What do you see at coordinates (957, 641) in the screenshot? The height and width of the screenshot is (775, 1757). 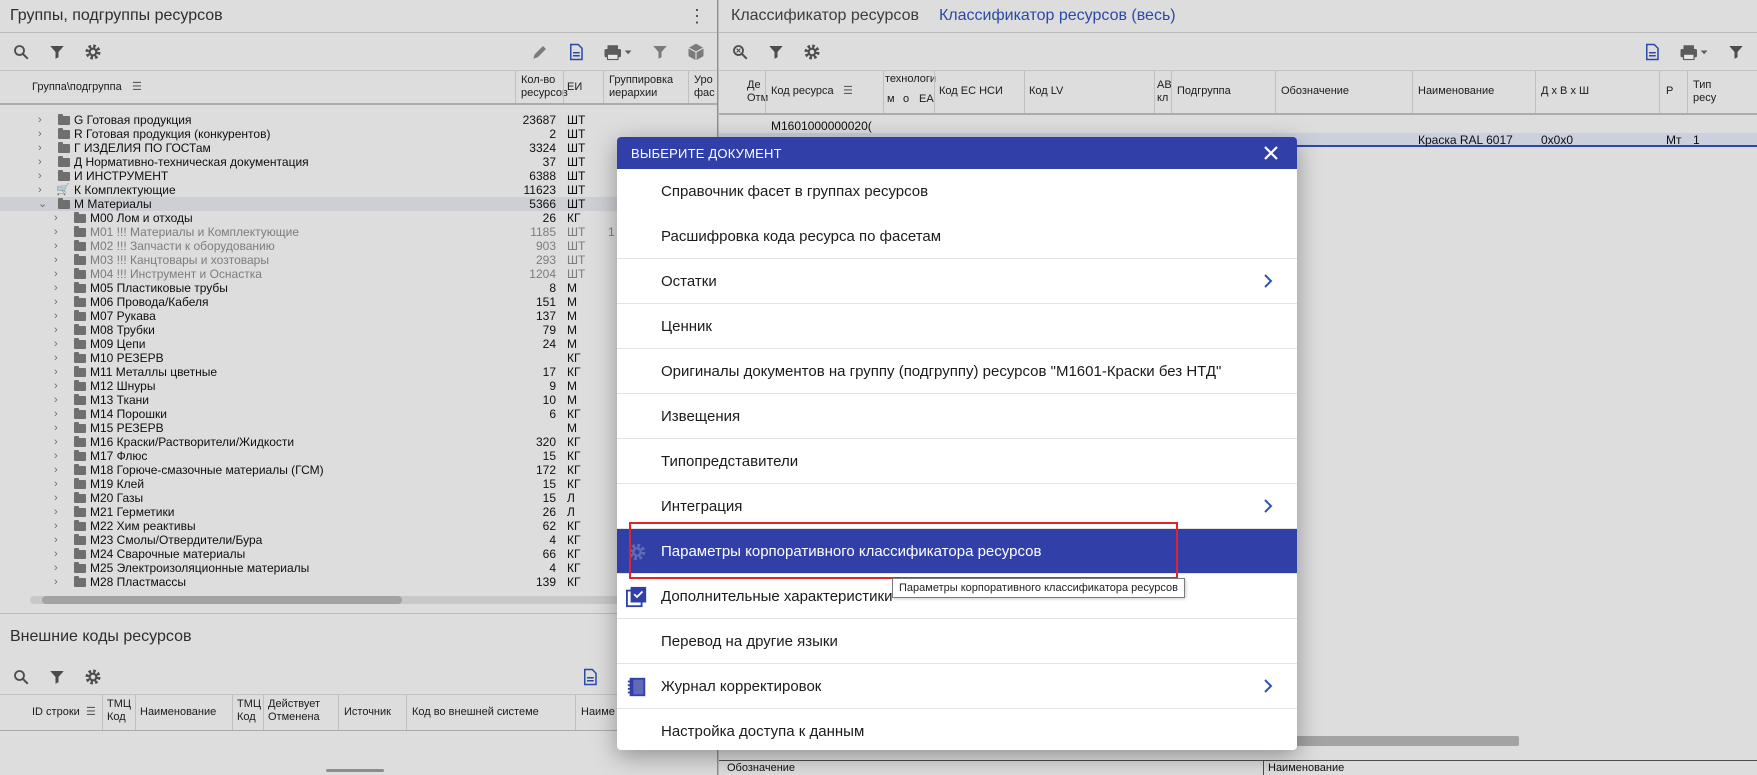 I see `menu-item-translation: Перевод на другие языки` at bounding box center [957, 641].